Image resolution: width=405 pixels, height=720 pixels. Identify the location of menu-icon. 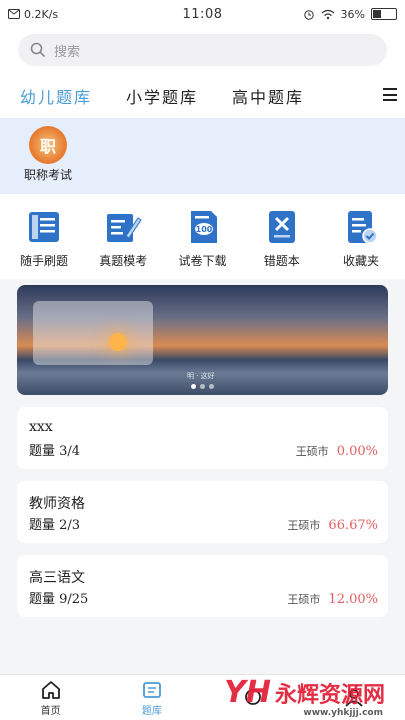
(390, 94).